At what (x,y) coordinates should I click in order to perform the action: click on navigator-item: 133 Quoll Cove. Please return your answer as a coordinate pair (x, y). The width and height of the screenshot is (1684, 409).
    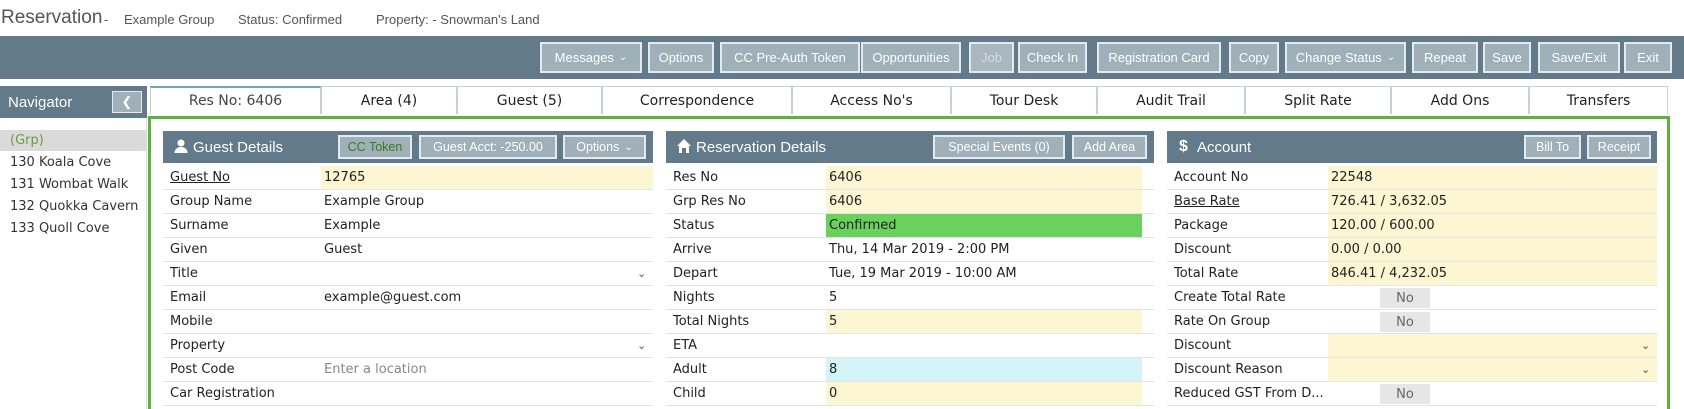
    Looking at the image, I should click on (73, 228).